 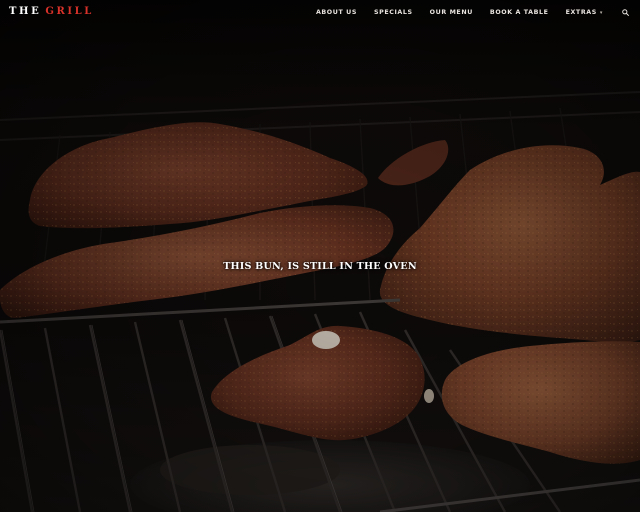 What do you see at coordinates (601, 12) in the screenshot?
I see `chevron-down-icon: ▾` at bounding box center [601, 12].